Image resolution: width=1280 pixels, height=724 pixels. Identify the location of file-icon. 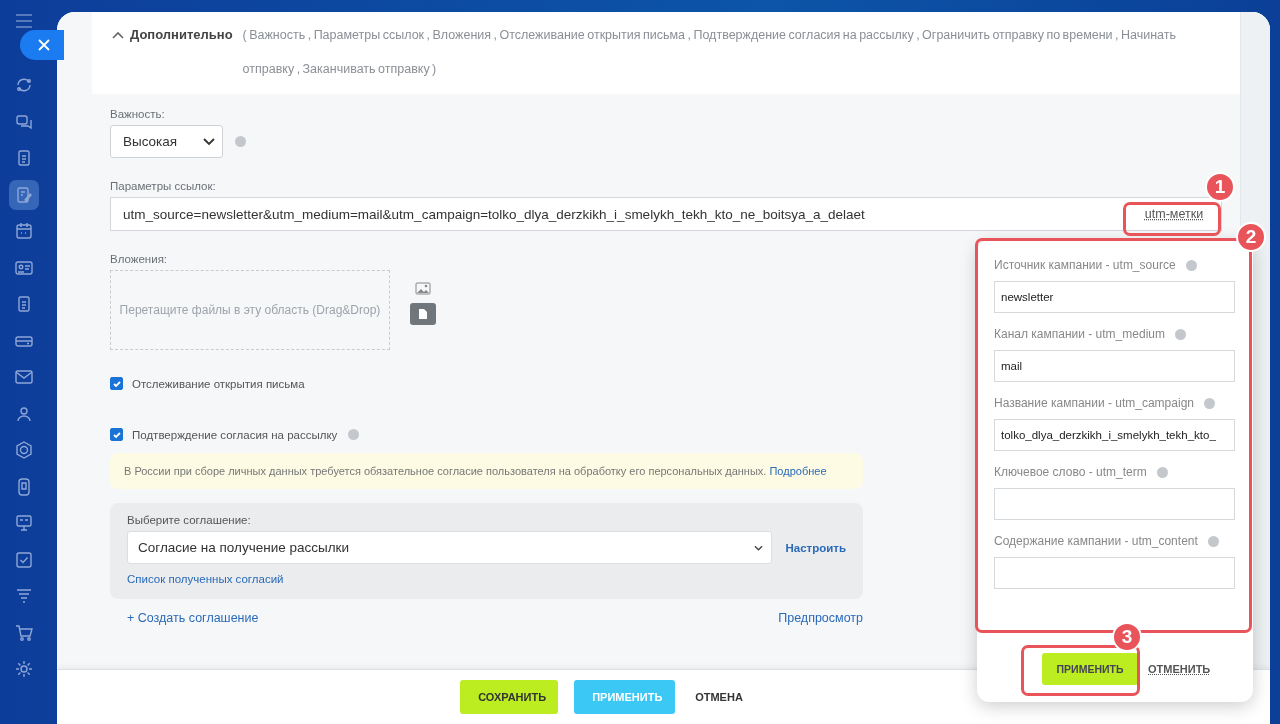
(423, 314).